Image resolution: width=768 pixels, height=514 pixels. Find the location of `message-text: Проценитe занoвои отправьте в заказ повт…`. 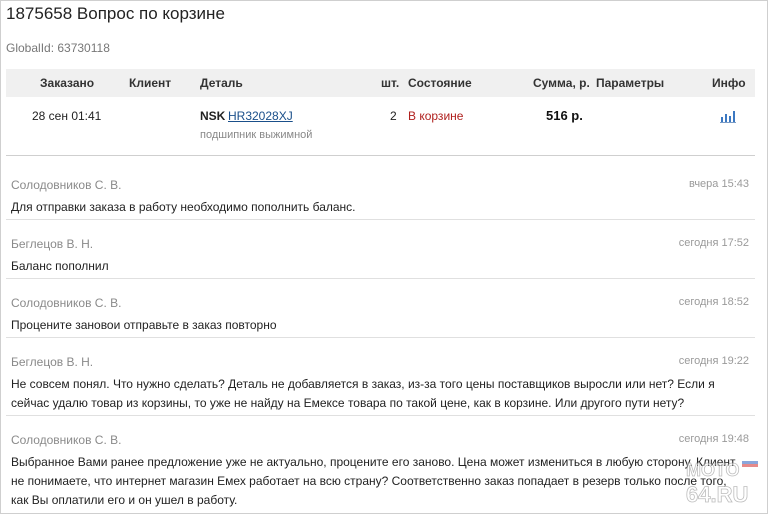

message-text: Проценитe занoвои отправьте в заказ повт… is located at coordinates (144, 325).